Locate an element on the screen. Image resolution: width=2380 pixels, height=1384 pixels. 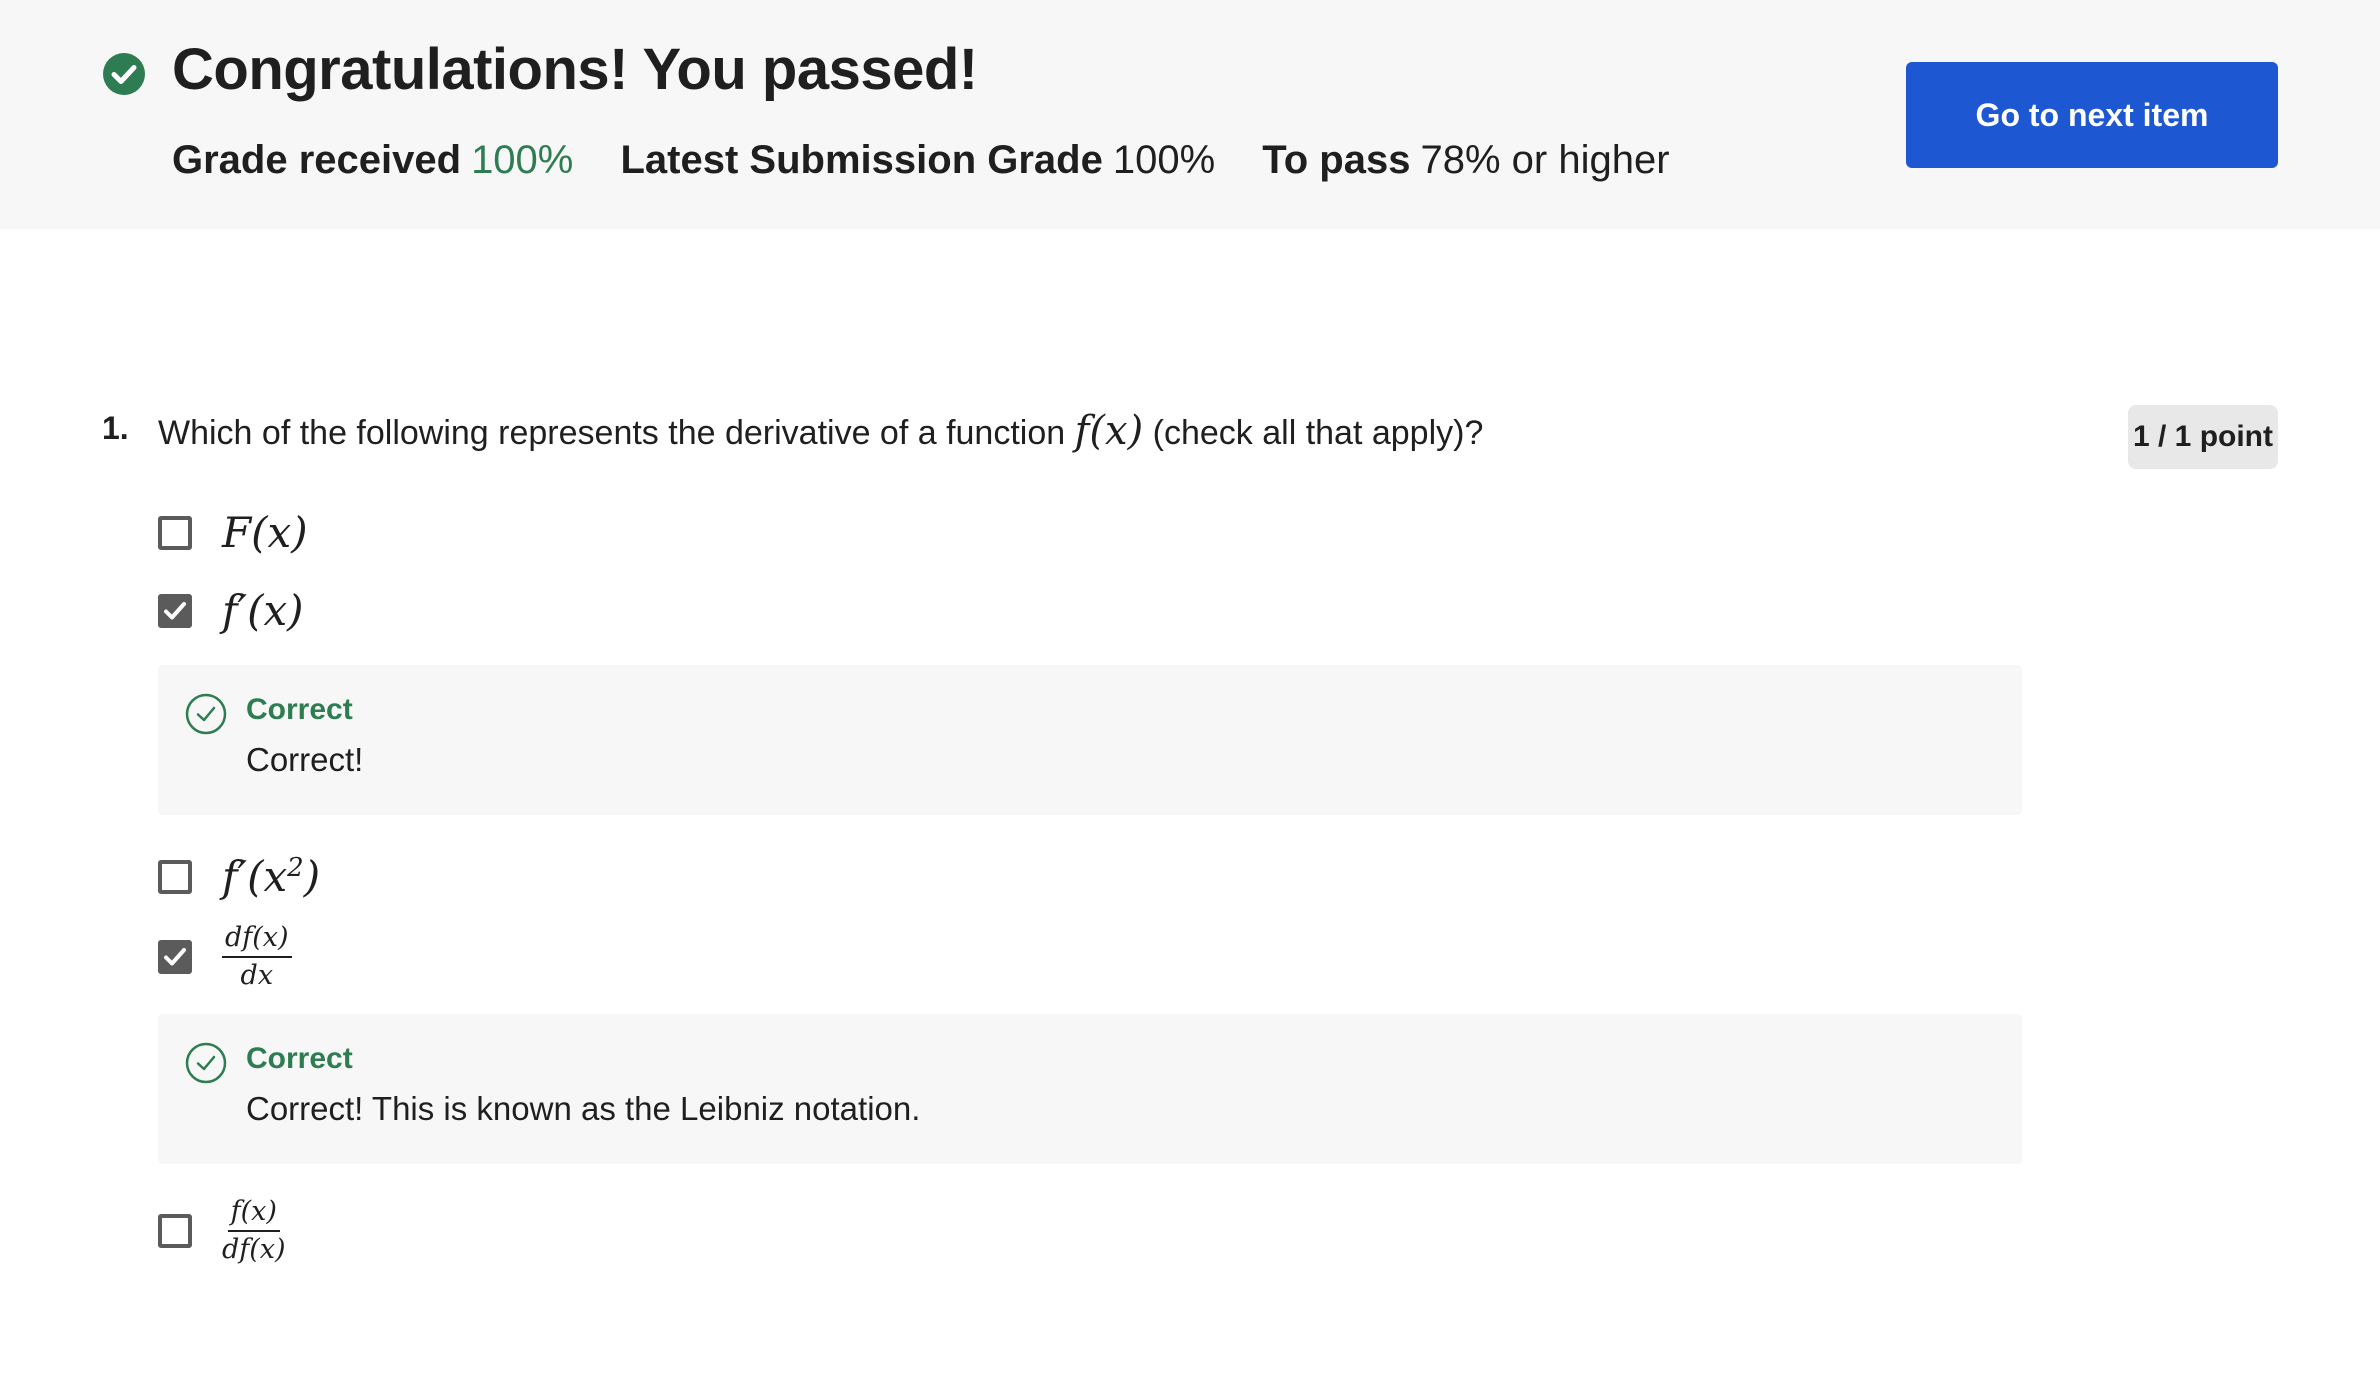
option-1: F(x) is located at coordinates (233, 532).